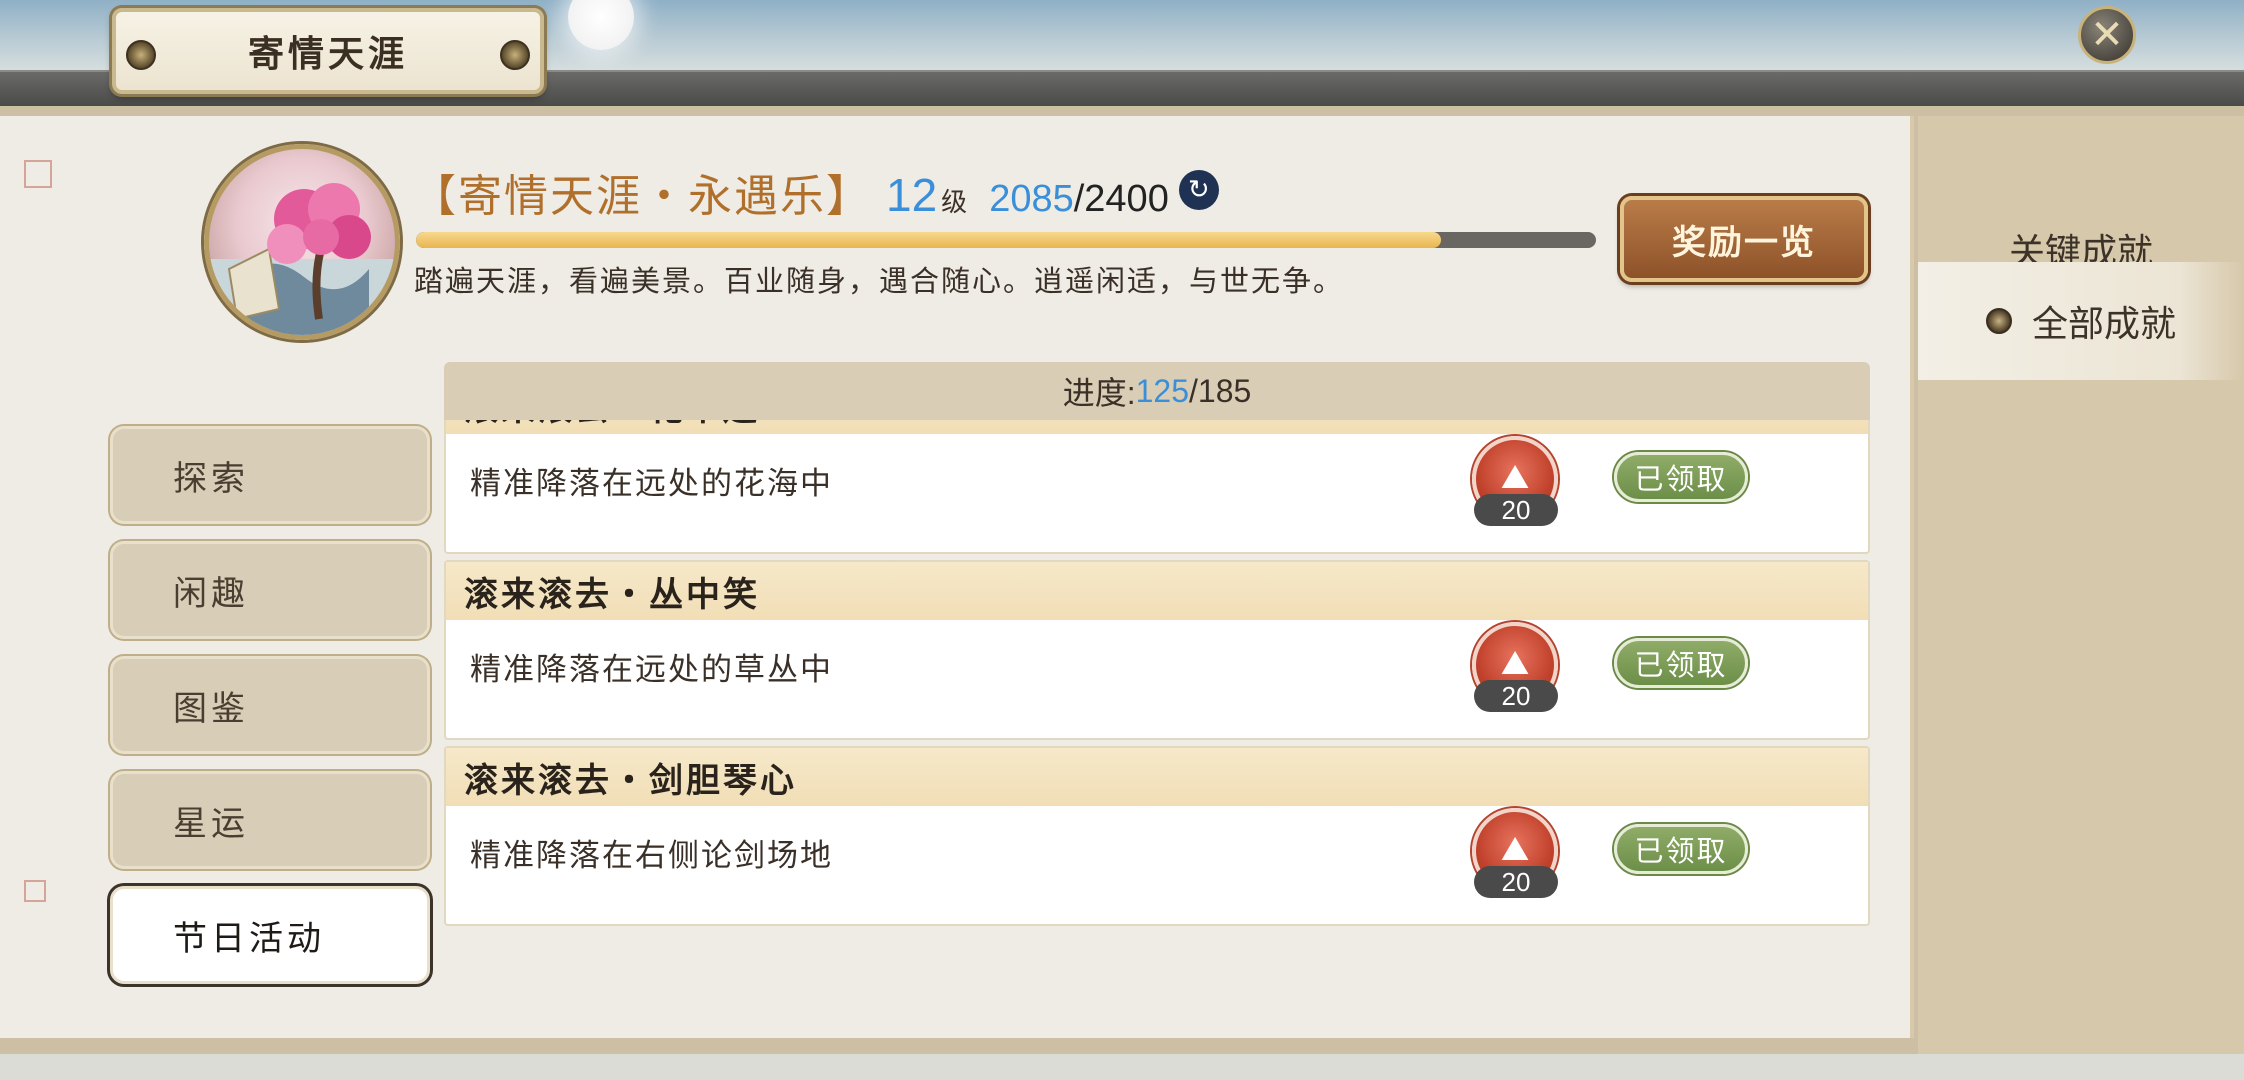 The width and height of the screenshot is (2244, 1080). I want to click on window-title: 寄情天涯, so click(327, 54).